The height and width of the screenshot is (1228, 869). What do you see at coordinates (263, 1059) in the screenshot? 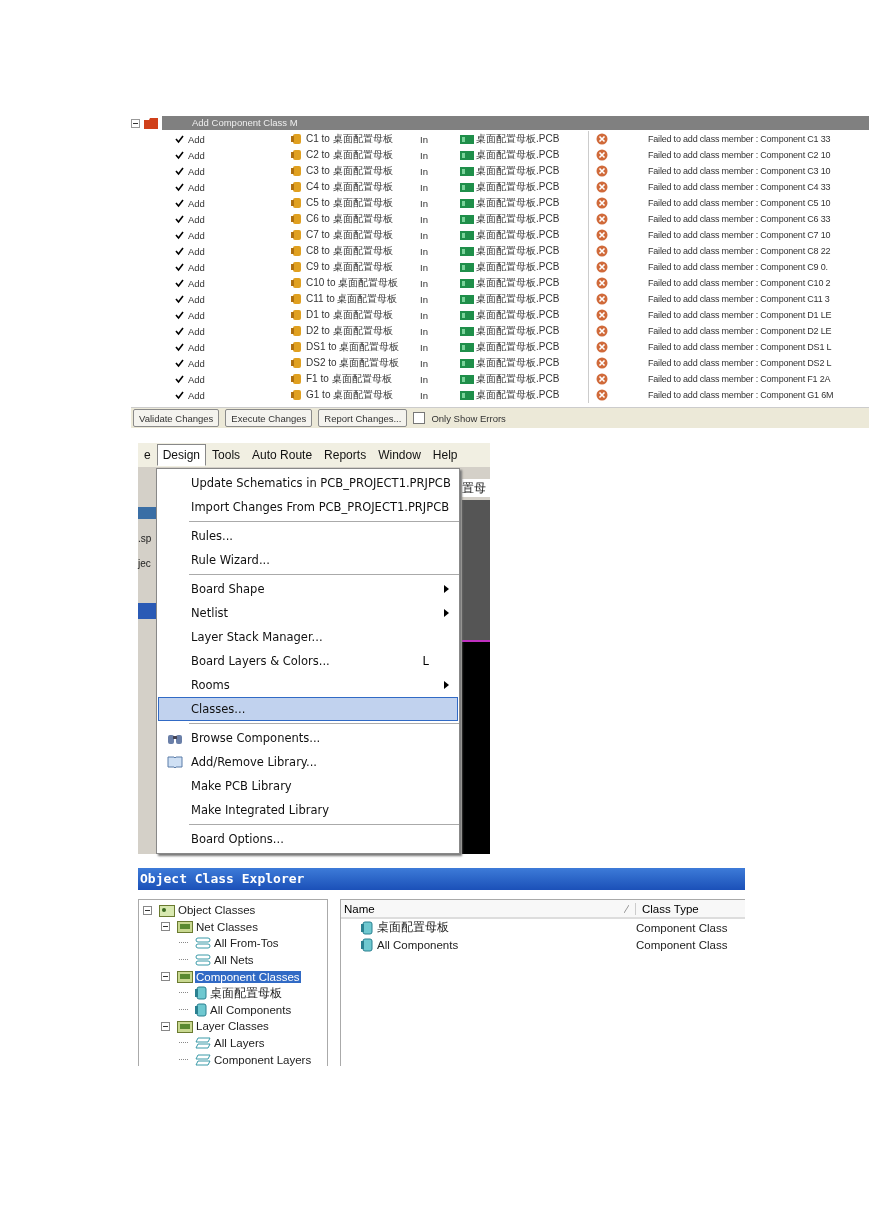
I see `tree-item: Component Layers` at bounding box center [263, 1059].